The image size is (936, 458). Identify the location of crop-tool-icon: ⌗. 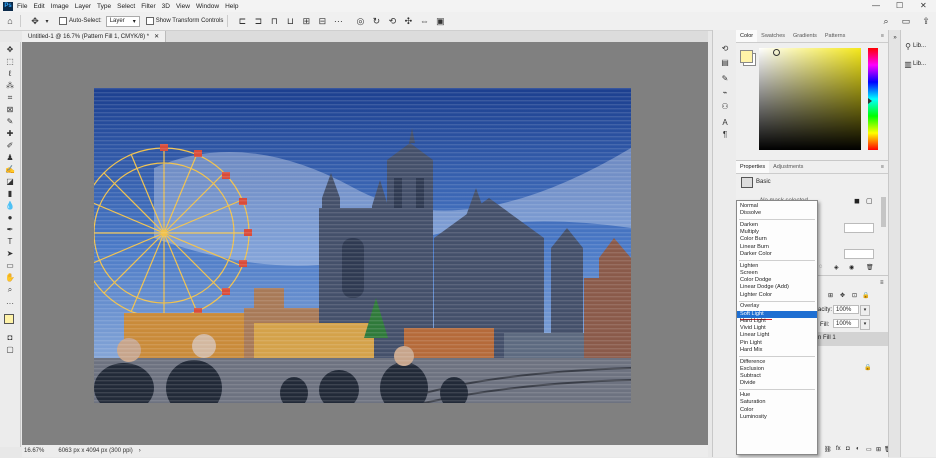
(10, 97).